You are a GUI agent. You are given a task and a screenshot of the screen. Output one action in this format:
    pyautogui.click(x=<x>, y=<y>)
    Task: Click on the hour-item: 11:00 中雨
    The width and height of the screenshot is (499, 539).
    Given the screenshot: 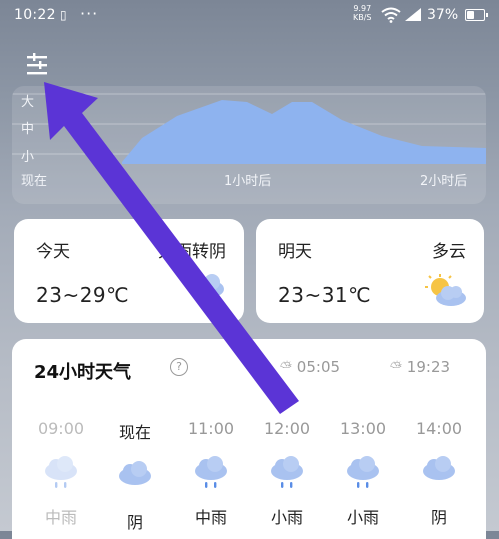 What is the action you would take?
    pyautogui.click(x=211, y=473)
    